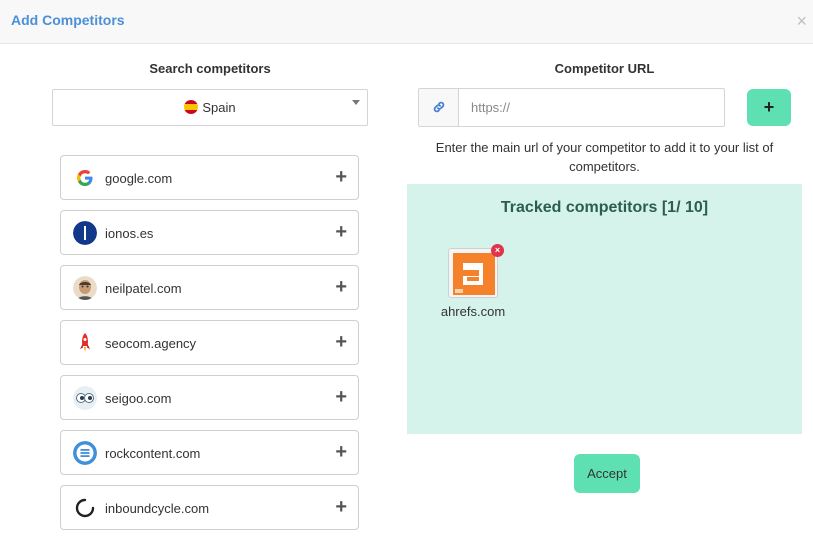 The height and width of the screenshot is (539, 813). I want to click on competitor-name: google.com, so click(139, 178).